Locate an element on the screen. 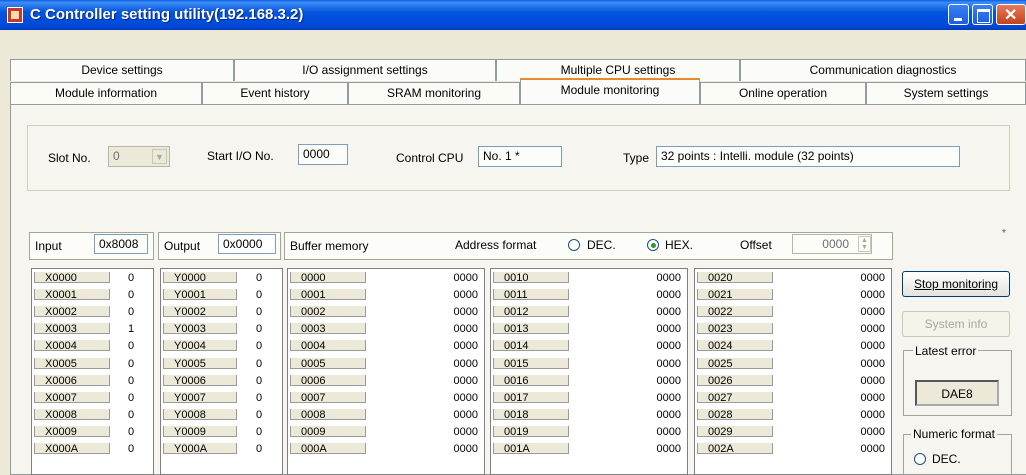 This screenshot has height=475, width=1026. table-row: 0016 0000 is located at coordinates (589, 380).